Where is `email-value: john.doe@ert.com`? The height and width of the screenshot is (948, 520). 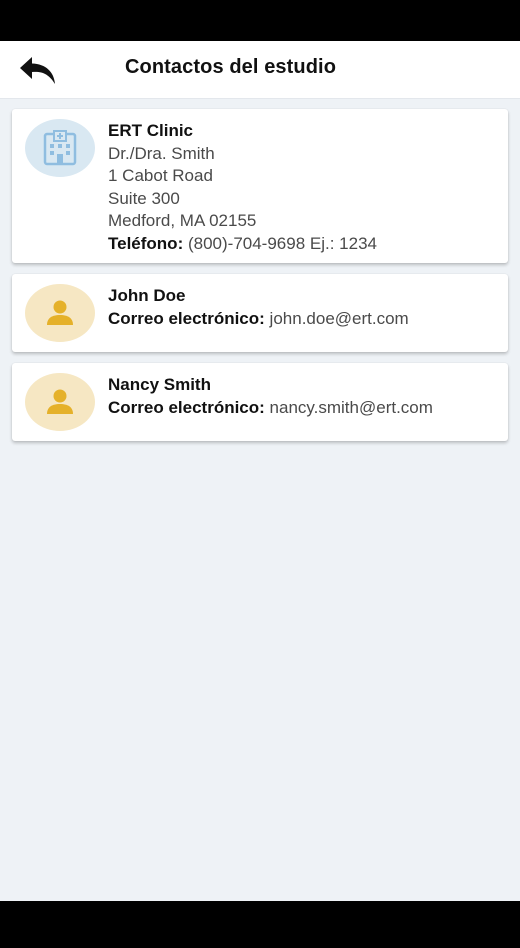 email-value: john.doe@ert.com is located at coordinates (339, 318).